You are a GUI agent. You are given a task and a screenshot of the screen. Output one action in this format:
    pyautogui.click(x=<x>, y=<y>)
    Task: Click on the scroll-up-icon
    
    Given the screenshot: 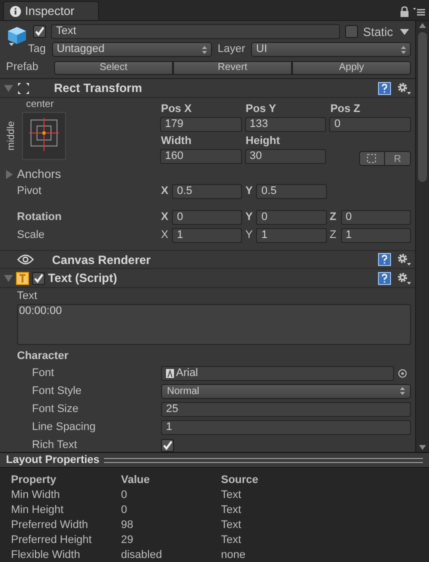 What is the action you would take?
    pyautogui.click(x=422, y=25)
    